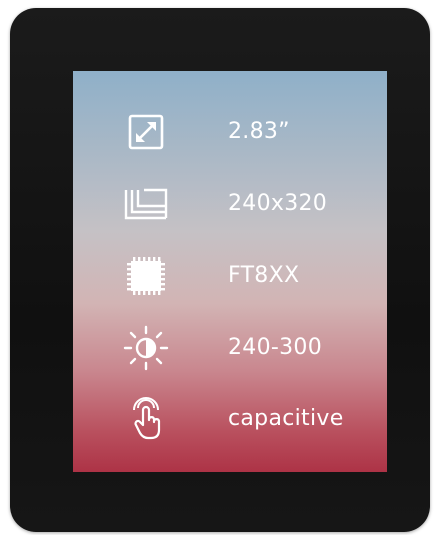  What do you see at coordinates (146, 132) in the screenshot?
I see `screen-size-icon` at bounding box center [146, 132].